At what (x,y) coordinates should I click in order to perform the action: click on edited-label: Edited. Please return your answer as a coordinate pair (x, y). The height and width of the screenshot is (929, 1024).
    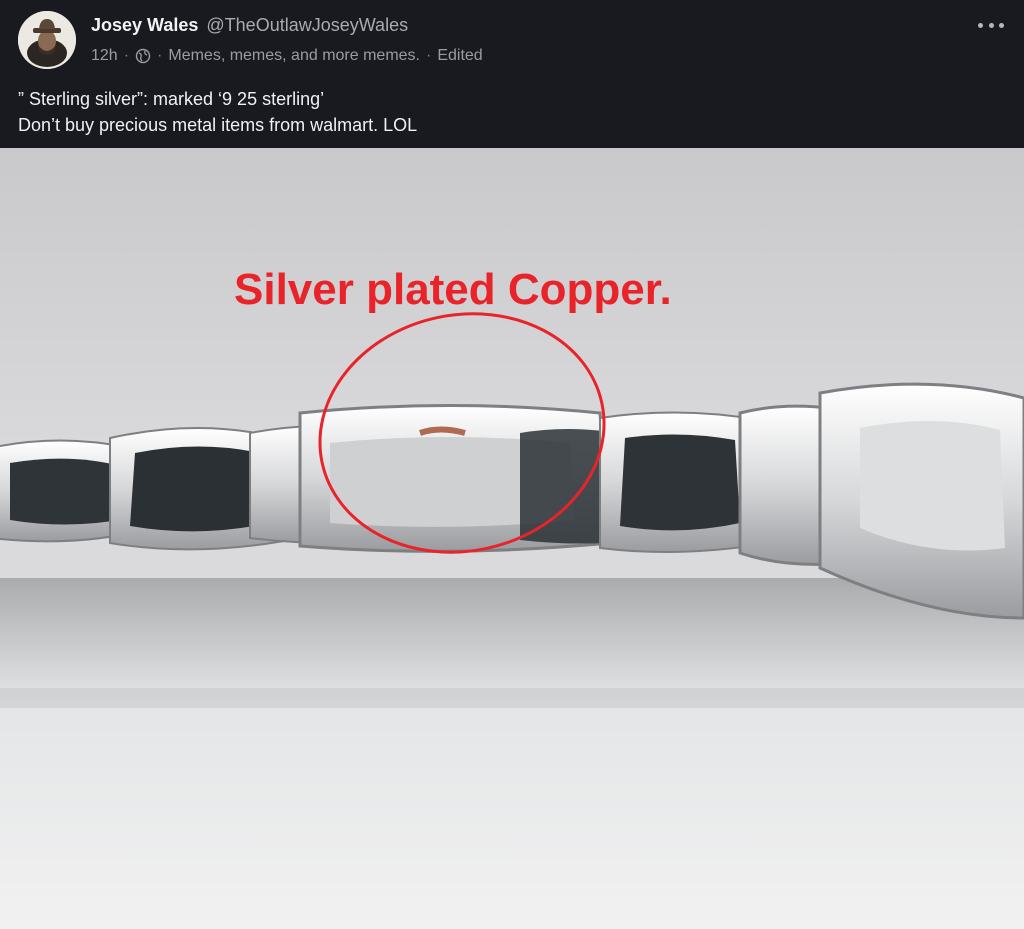
    Looking at the image, I should click on (460, 55).